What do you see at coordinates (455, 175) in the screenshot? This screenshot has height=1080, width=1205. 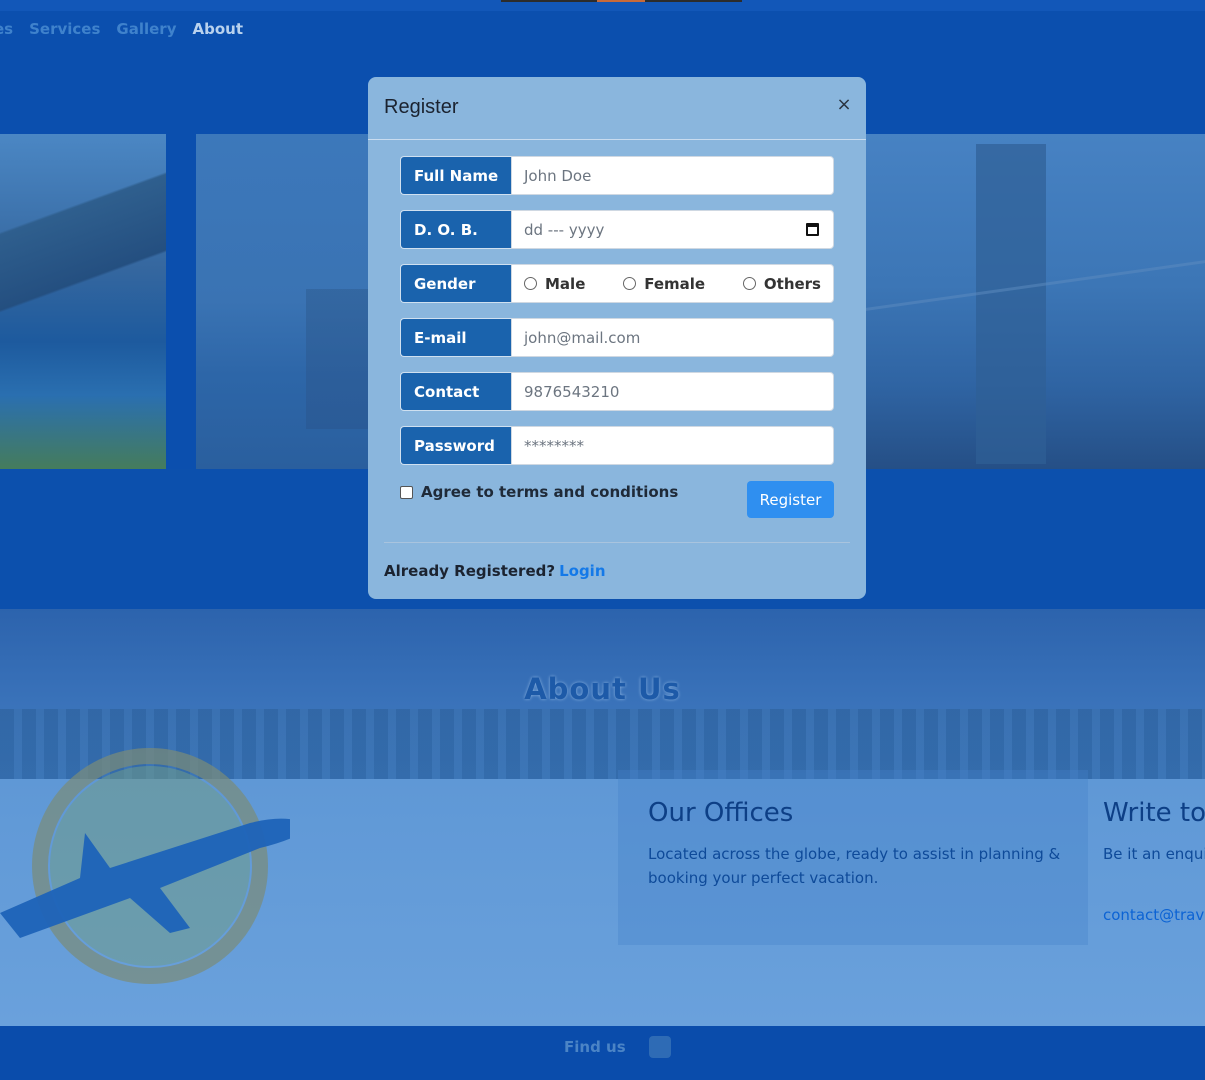 I see `fullname-label: Full Name` at bounding box center [455, 175].